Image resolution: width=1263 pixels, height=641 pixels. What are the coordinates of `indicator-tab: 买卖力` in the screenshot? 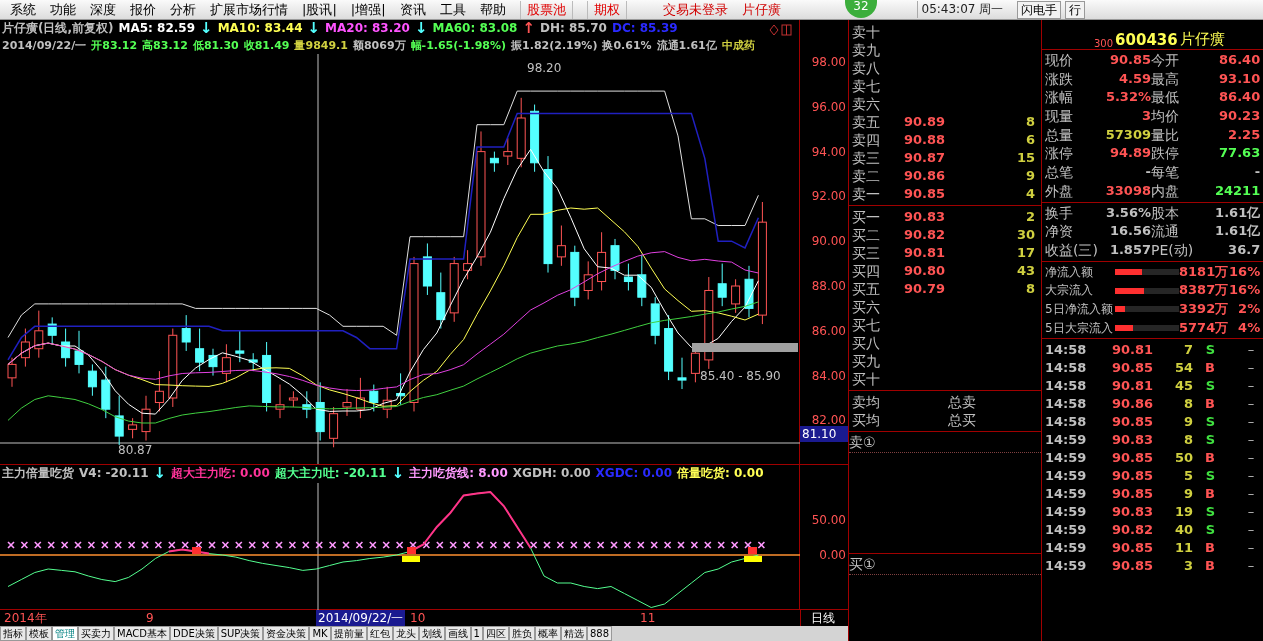 It's located at (96, 633).